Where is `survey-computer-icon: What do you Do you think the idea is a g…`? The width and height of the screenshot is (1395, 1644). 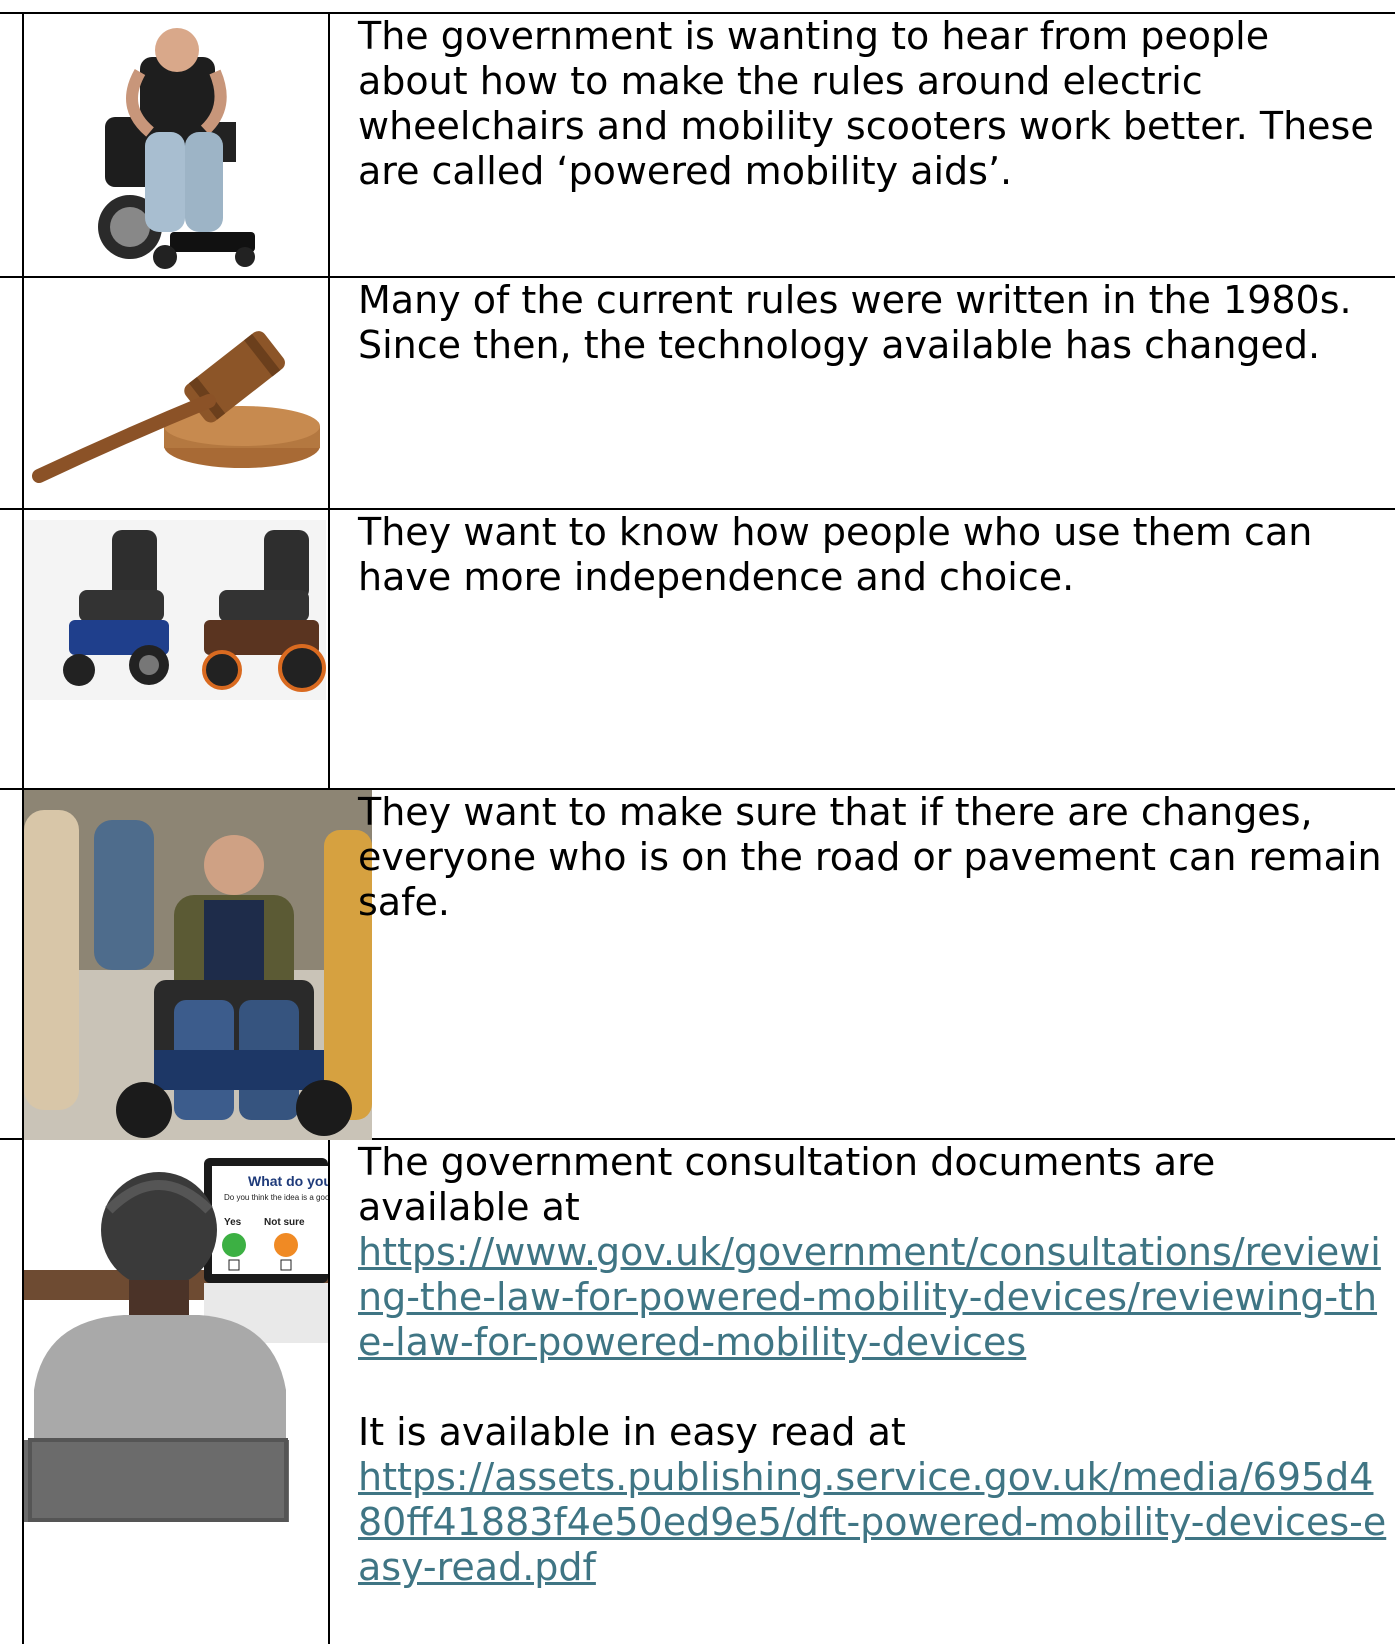 survey-computer-icon: What do you Do you think the idea is a g… is located at coordinates (176, 1331).